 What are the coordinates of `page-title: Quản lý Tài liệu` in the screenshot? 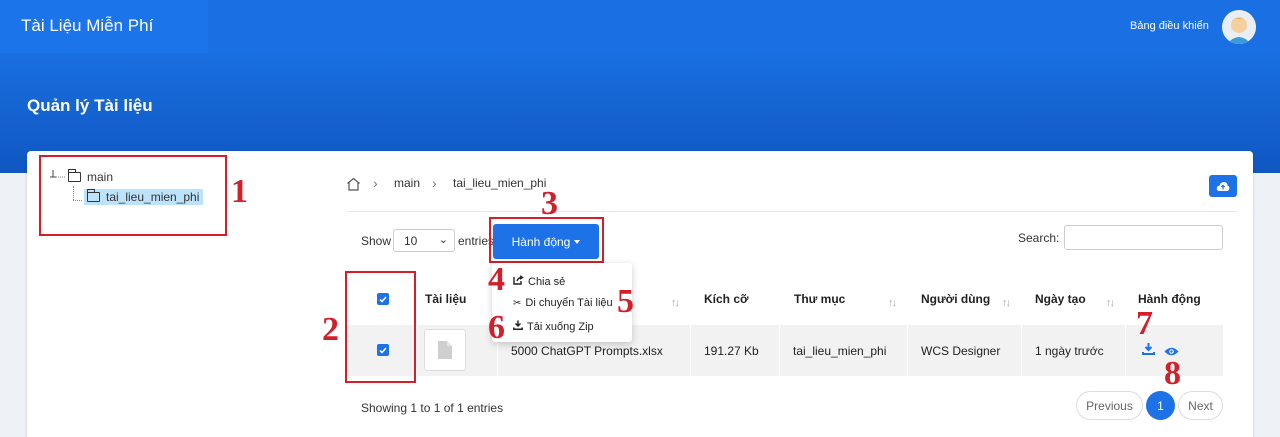 It's located at (90, 105).